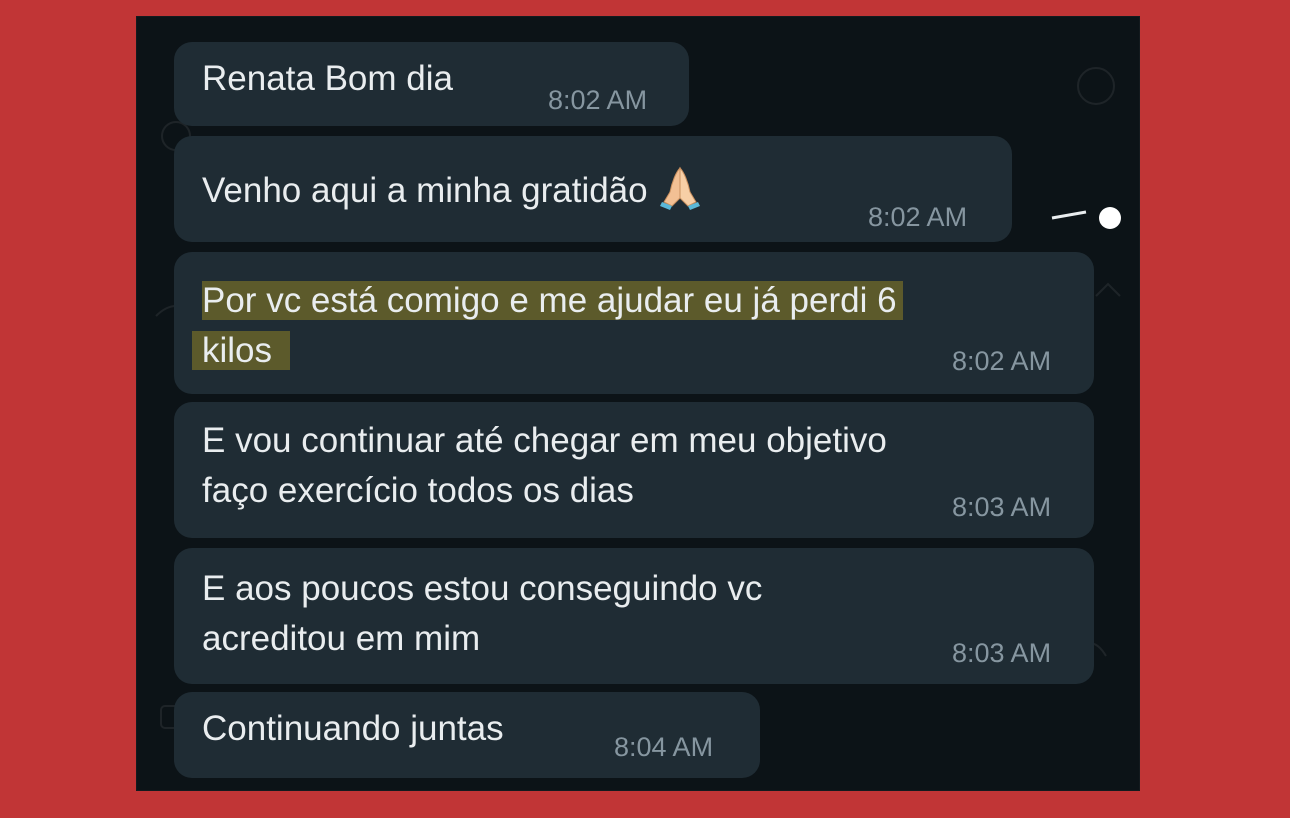 This screenshot has width=1290, height=818. I want to click on message-text: Continuando juntas, so click(353, 728).